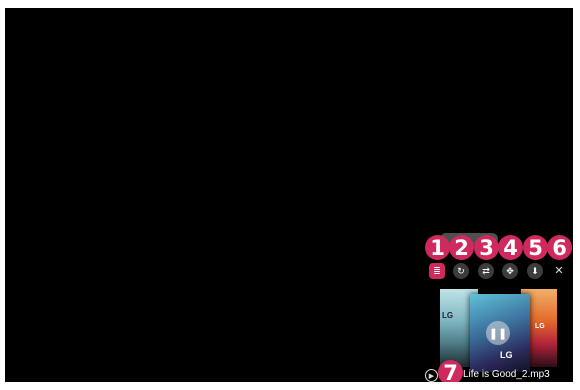 Image resolution: width=580 pixels, height=390 pixels. Describe the element at coordinates (450, 371) in the screenshot. I see `callout-badge-7: 7` at that location.